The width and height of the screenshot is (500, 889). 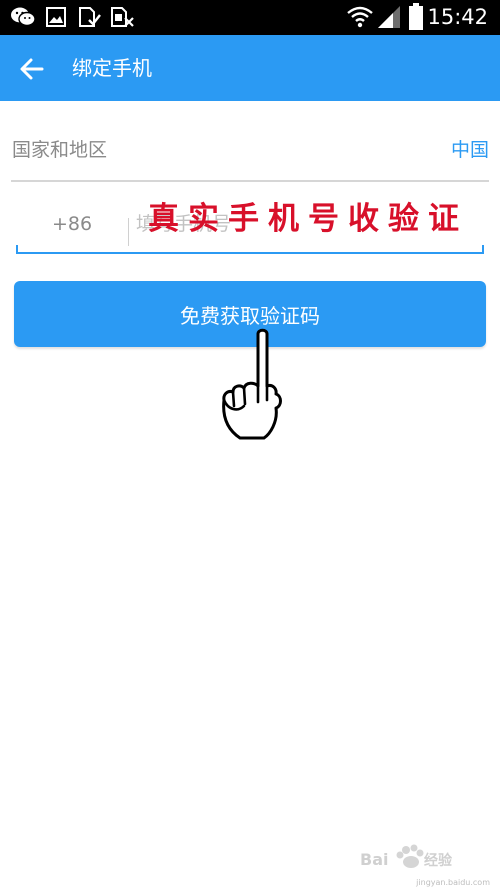 I want to click on input-focus-underline, so click(x=250, y=253).